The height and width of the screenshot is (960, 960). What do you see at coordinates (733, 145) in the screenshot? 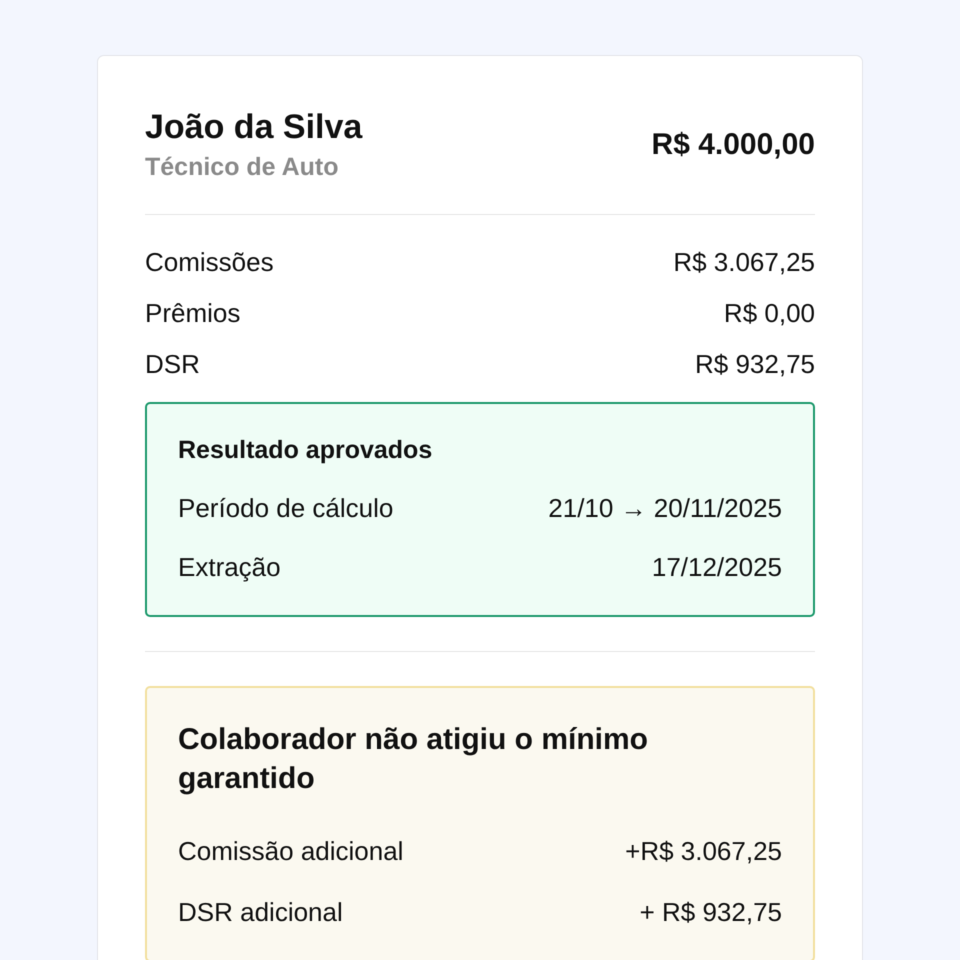
I see `total-amount: R$ 4.000,00` at bounding box center [733, 145].